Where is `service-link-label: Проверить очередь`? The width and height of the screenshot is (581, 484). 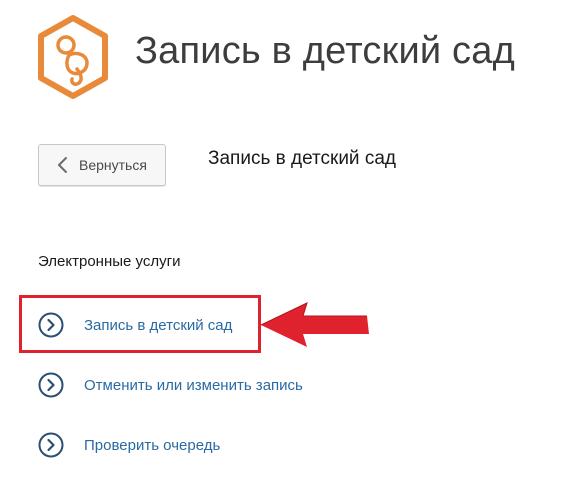
service-link-label: Проверить очередь is located at coordinates (152, 445).